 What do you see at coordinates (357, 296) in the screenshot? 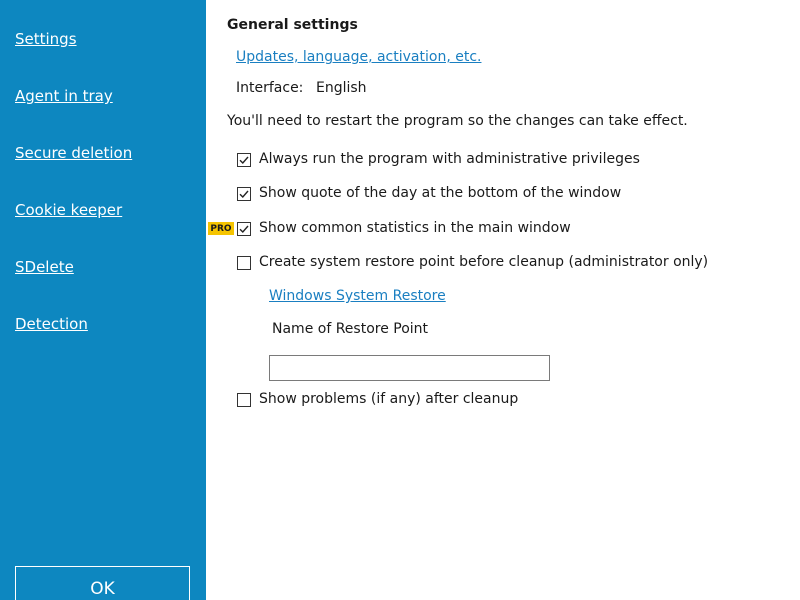
I see `windows-system-restore-link: Windows System Restore` at bounding box center [357, 296].